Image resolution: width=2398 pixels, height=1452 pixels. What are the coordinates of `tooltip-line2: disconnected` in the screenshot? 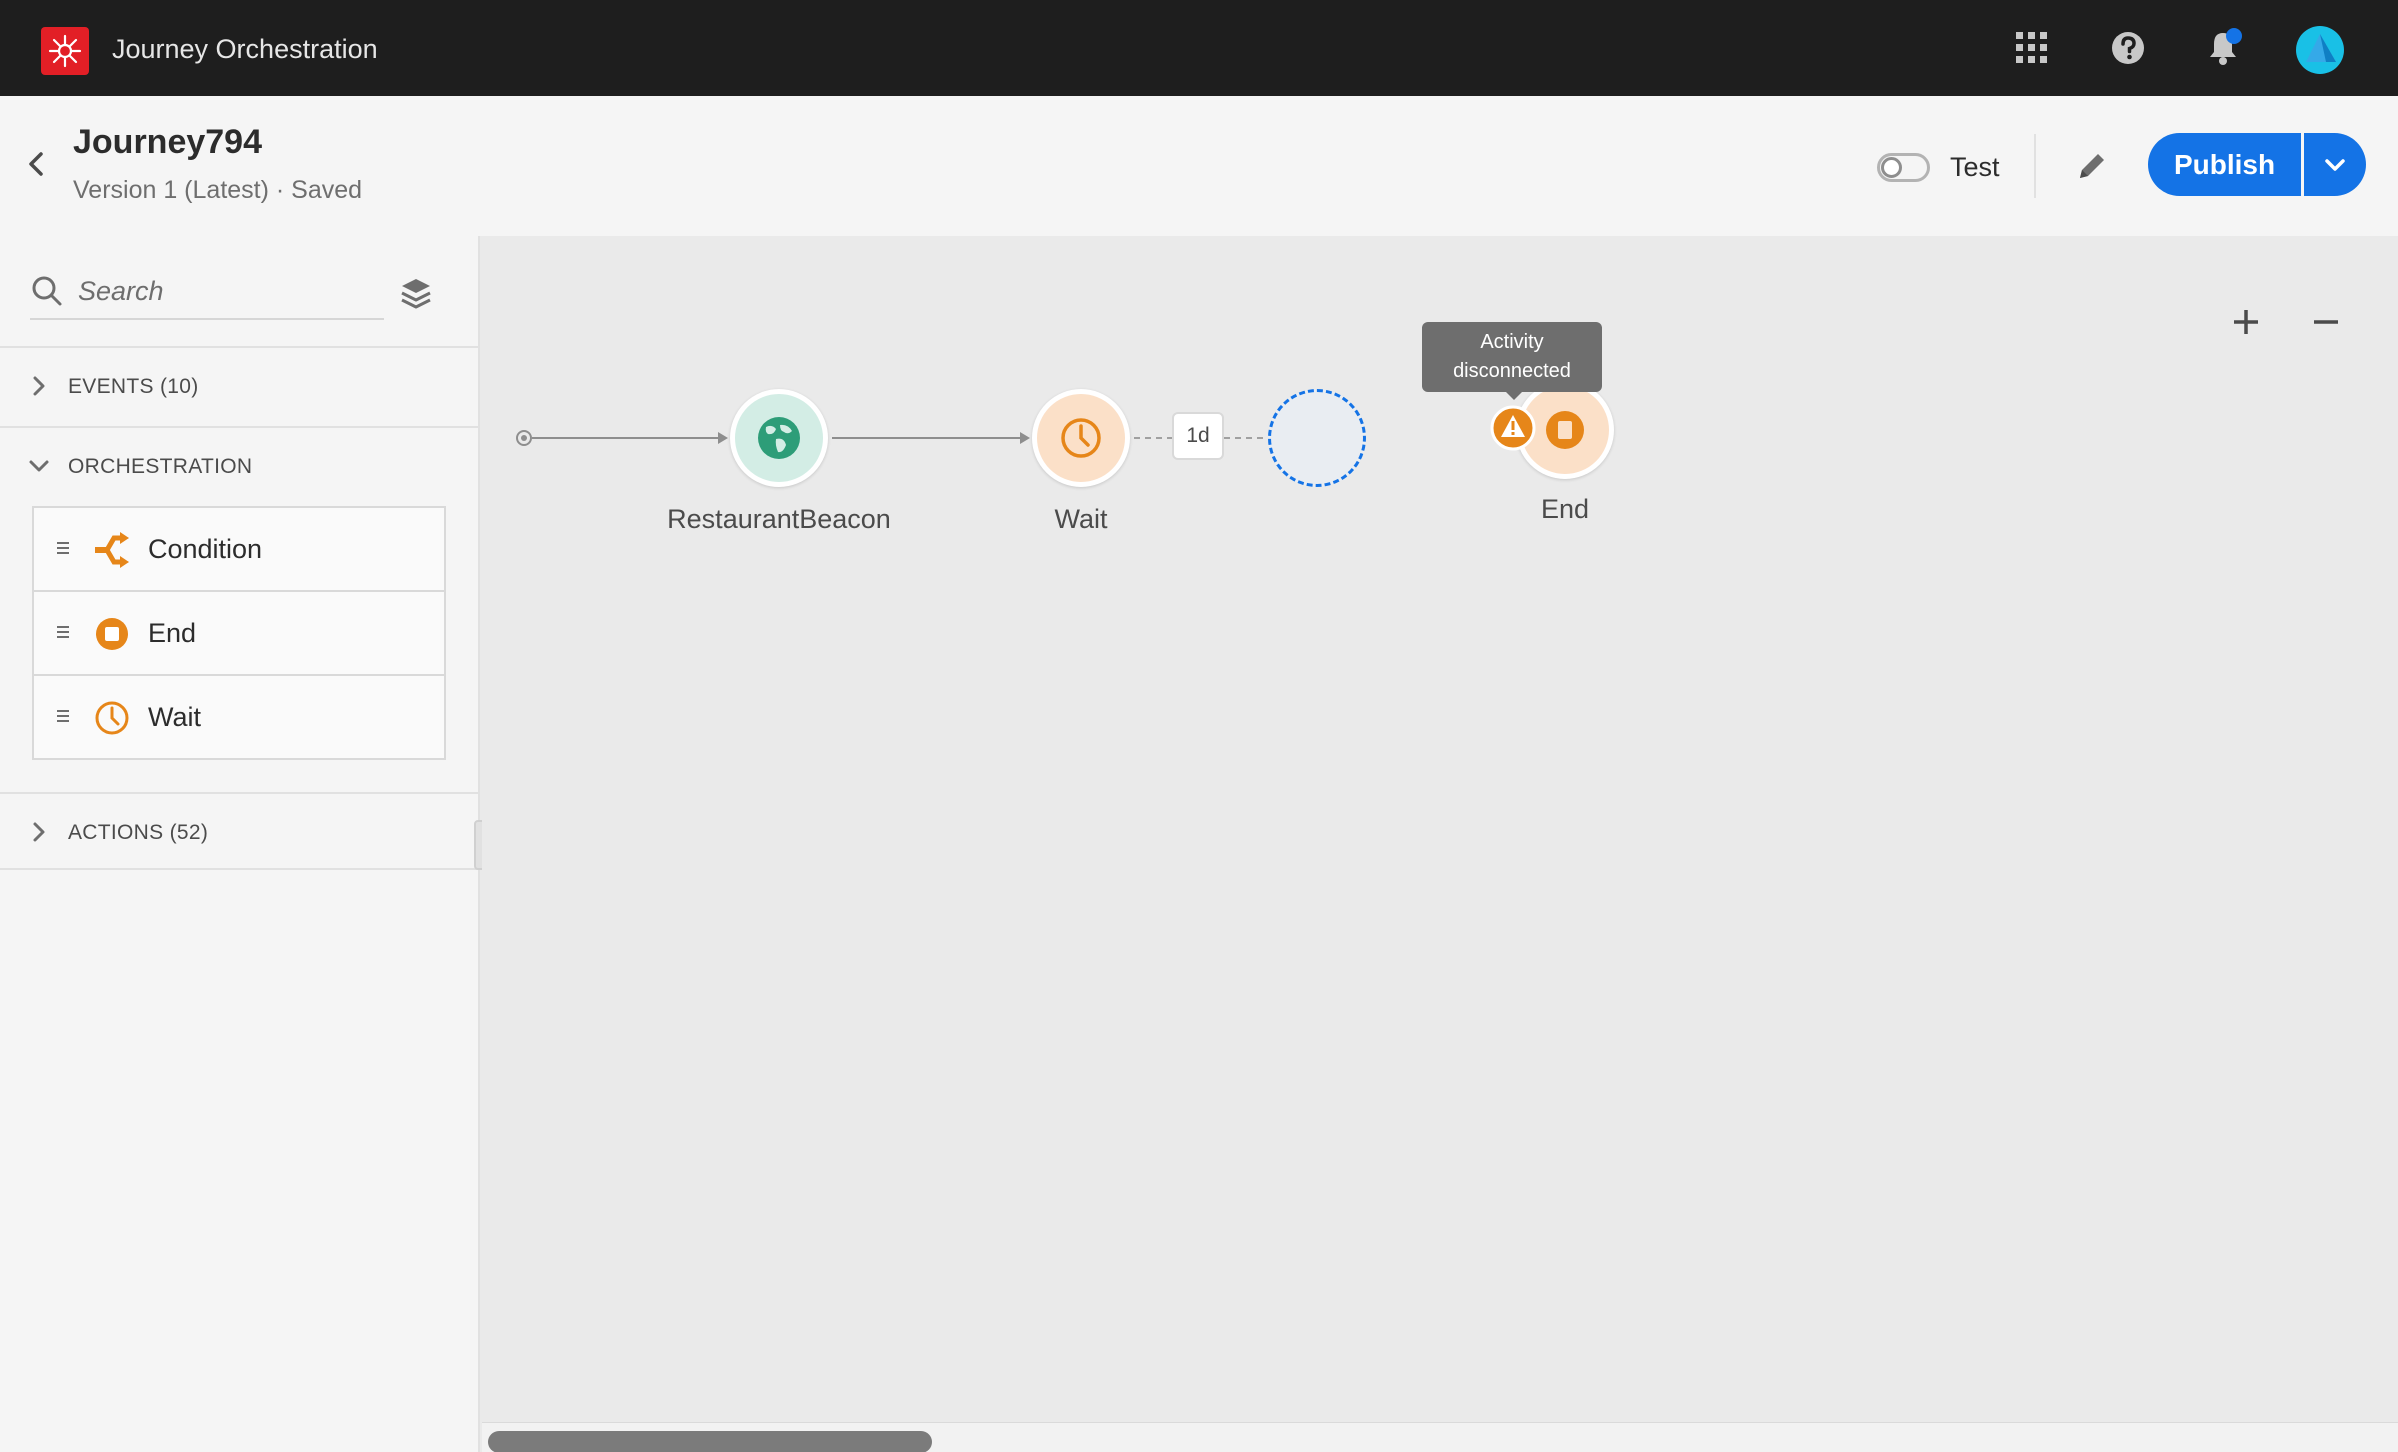 It's located at (1512, 371).